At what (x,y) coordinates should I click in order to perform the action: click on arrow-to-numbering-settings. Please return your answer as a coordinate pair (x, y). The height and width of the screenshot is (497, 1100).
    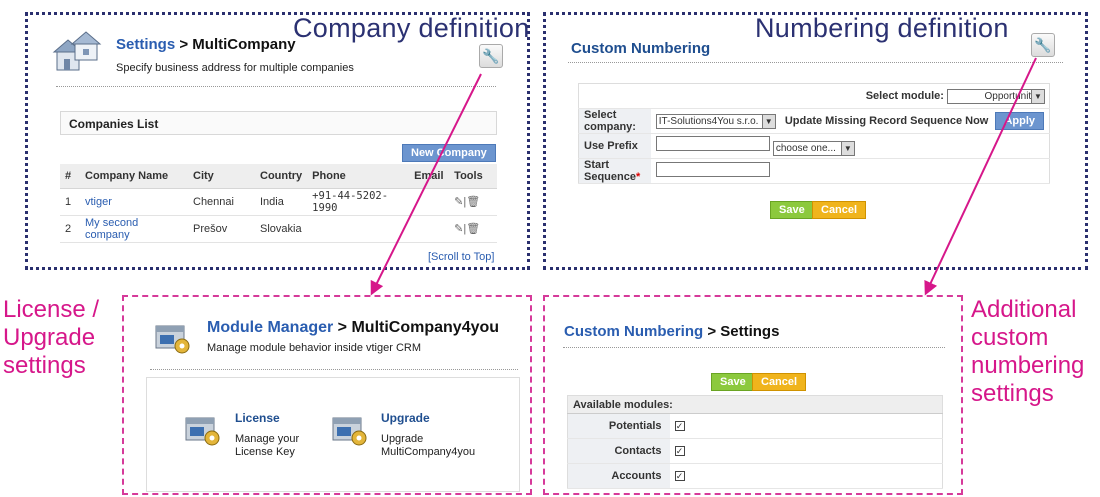
    Looking at the image, I should click on (980, 176).